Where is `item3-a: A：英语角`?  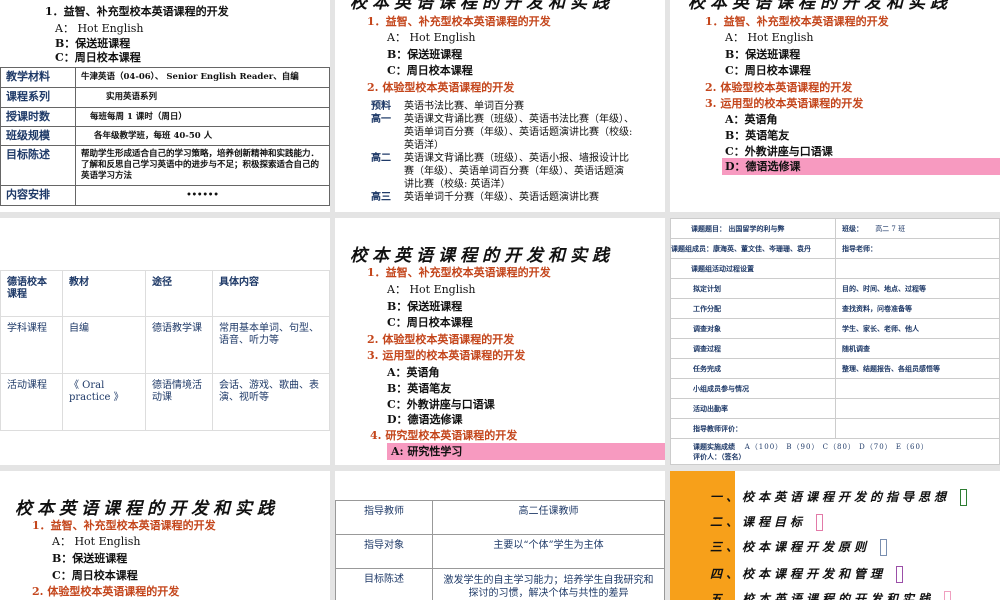 item3-a: A：英语角 is located at coordinates (751, 119).